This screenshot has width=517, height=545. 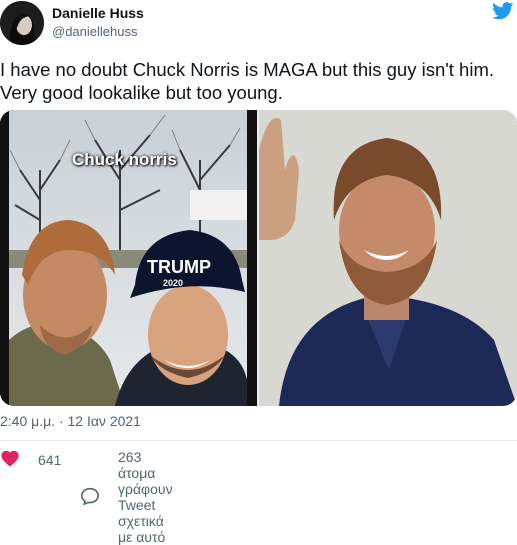 What do you see at coordinates (258, 440) in the screenshot?
I see `divider` at bounding box center [258, 440].